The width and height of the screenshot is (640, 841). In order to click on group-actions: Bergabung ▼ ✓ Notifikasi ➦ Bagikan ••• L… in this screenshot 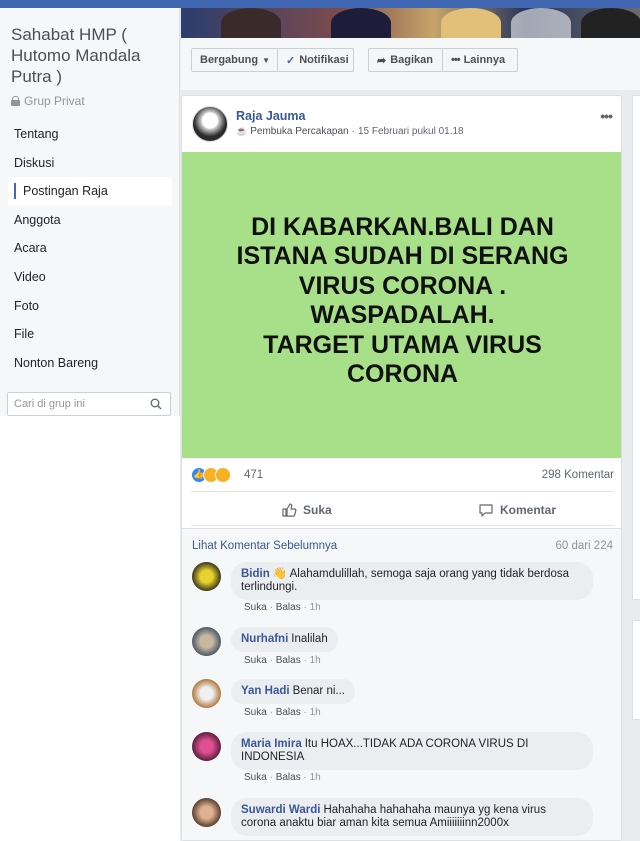, I will do `click(410, 64)`.